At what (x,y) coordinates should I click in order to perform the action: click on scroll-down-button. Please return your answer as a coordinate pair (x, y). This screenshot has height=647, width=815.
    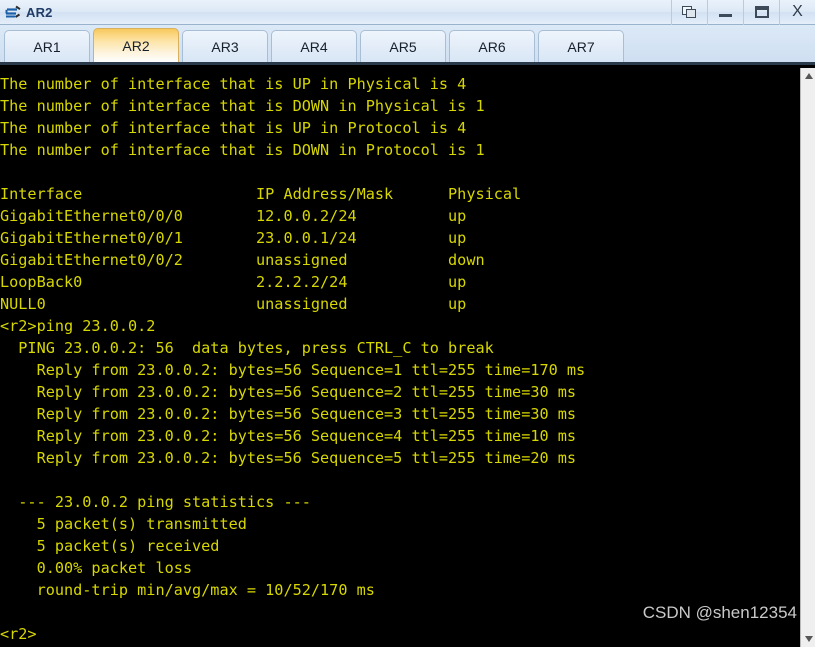
    Looking at the image, I should click on (808, 639).